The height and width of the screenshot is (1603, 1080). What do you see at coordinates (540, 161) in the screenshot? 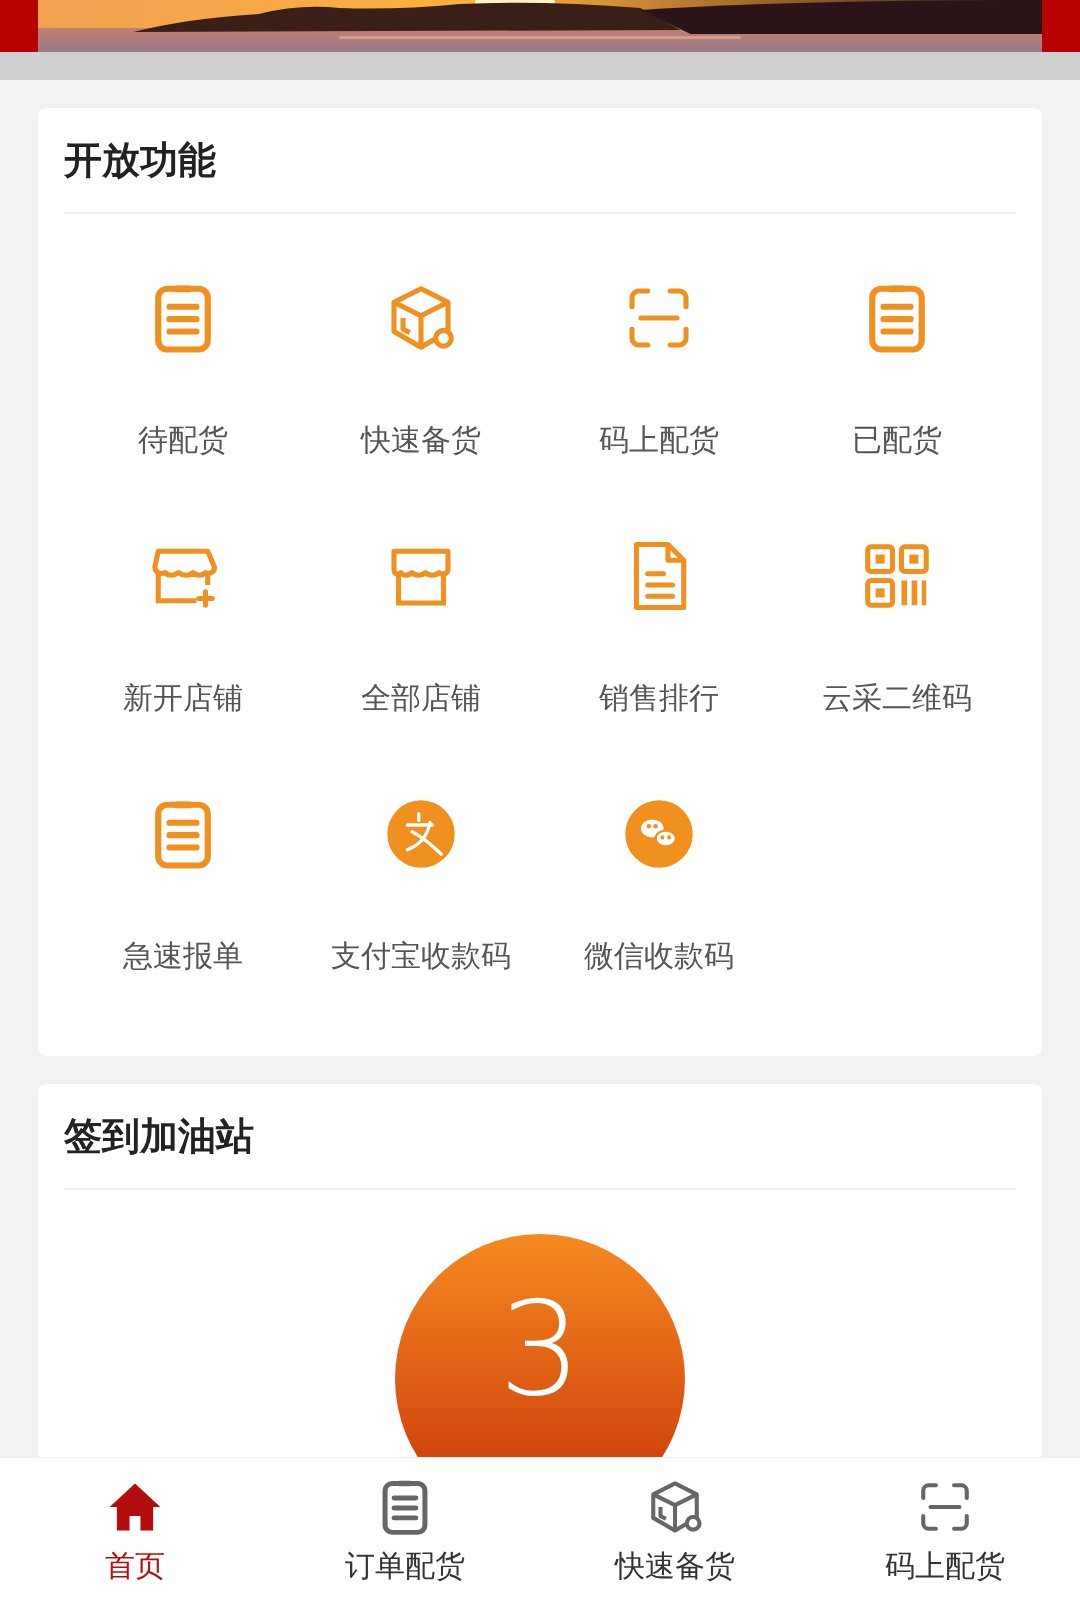
I see `section-title: 开放功能` at bounding box center [540, 161].